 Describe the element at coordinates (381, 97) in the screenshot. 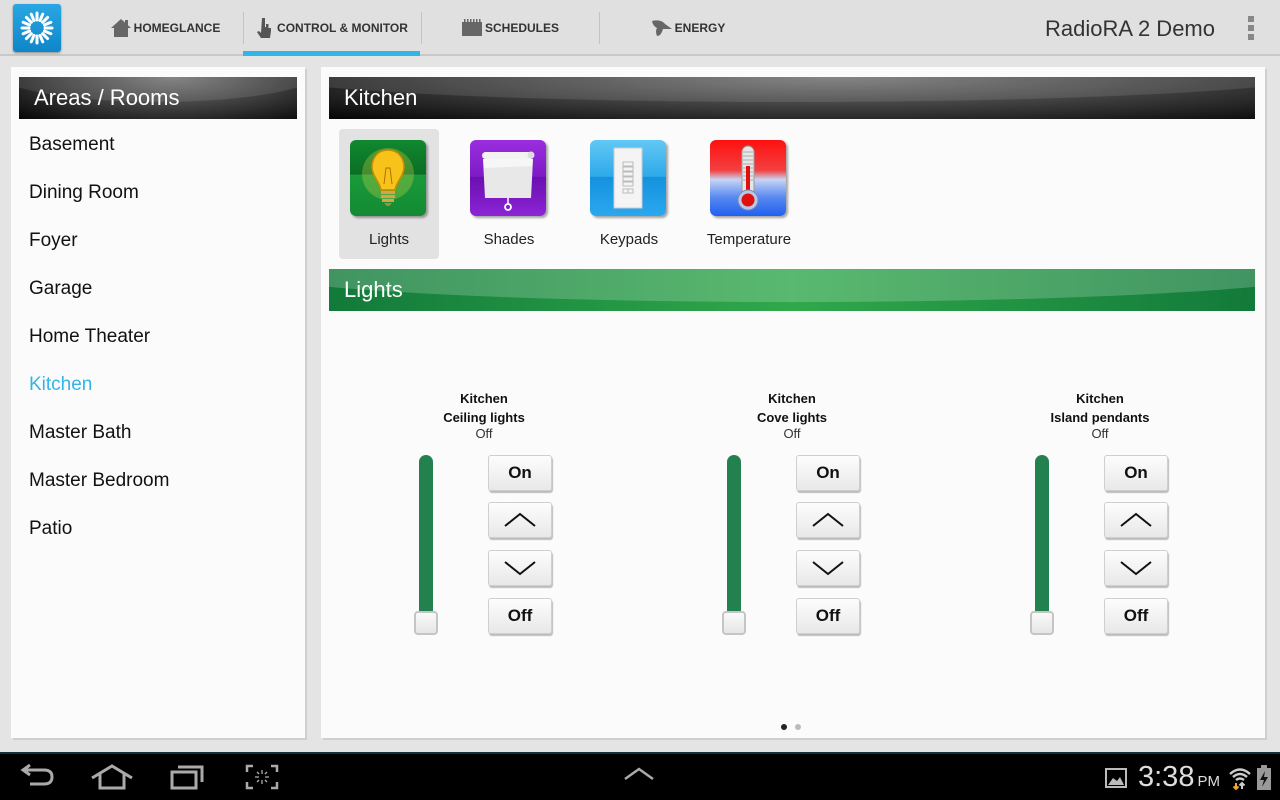

I see `room-title: Kitchen` at that location.